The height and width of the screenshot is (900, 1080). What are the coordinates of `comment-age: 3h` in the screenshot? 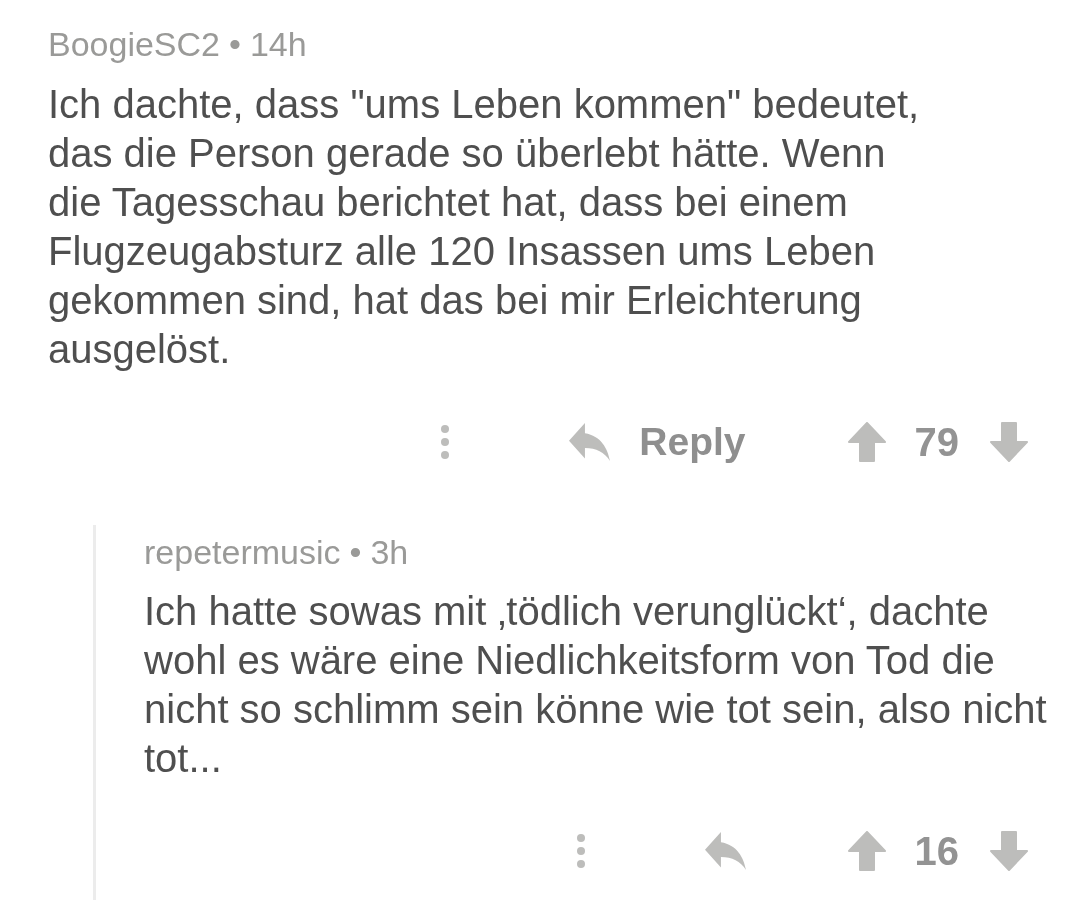 It's located at (389, 552).